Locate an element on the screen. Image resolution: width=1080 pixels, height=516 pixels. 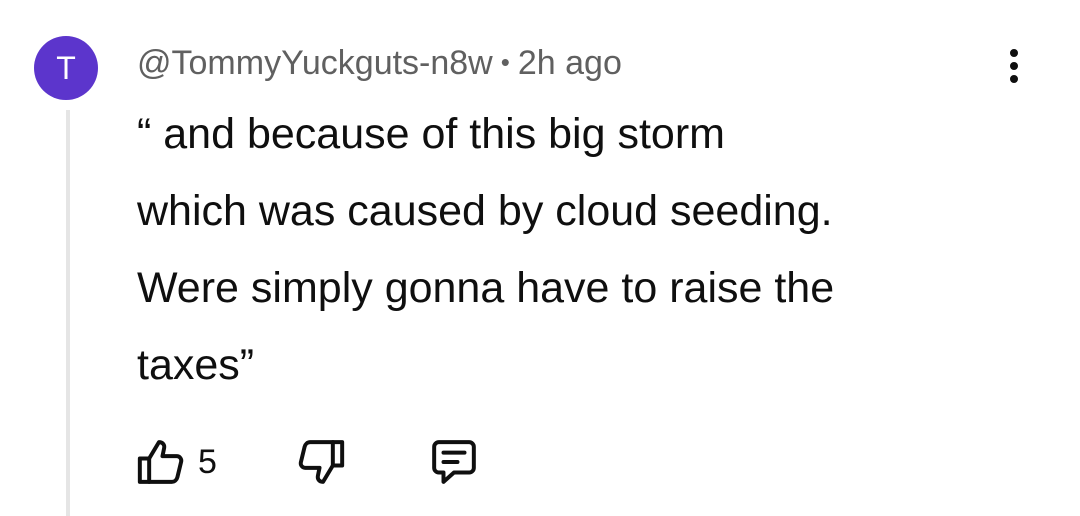
more-options-button is located at coordinates (1014, 66).